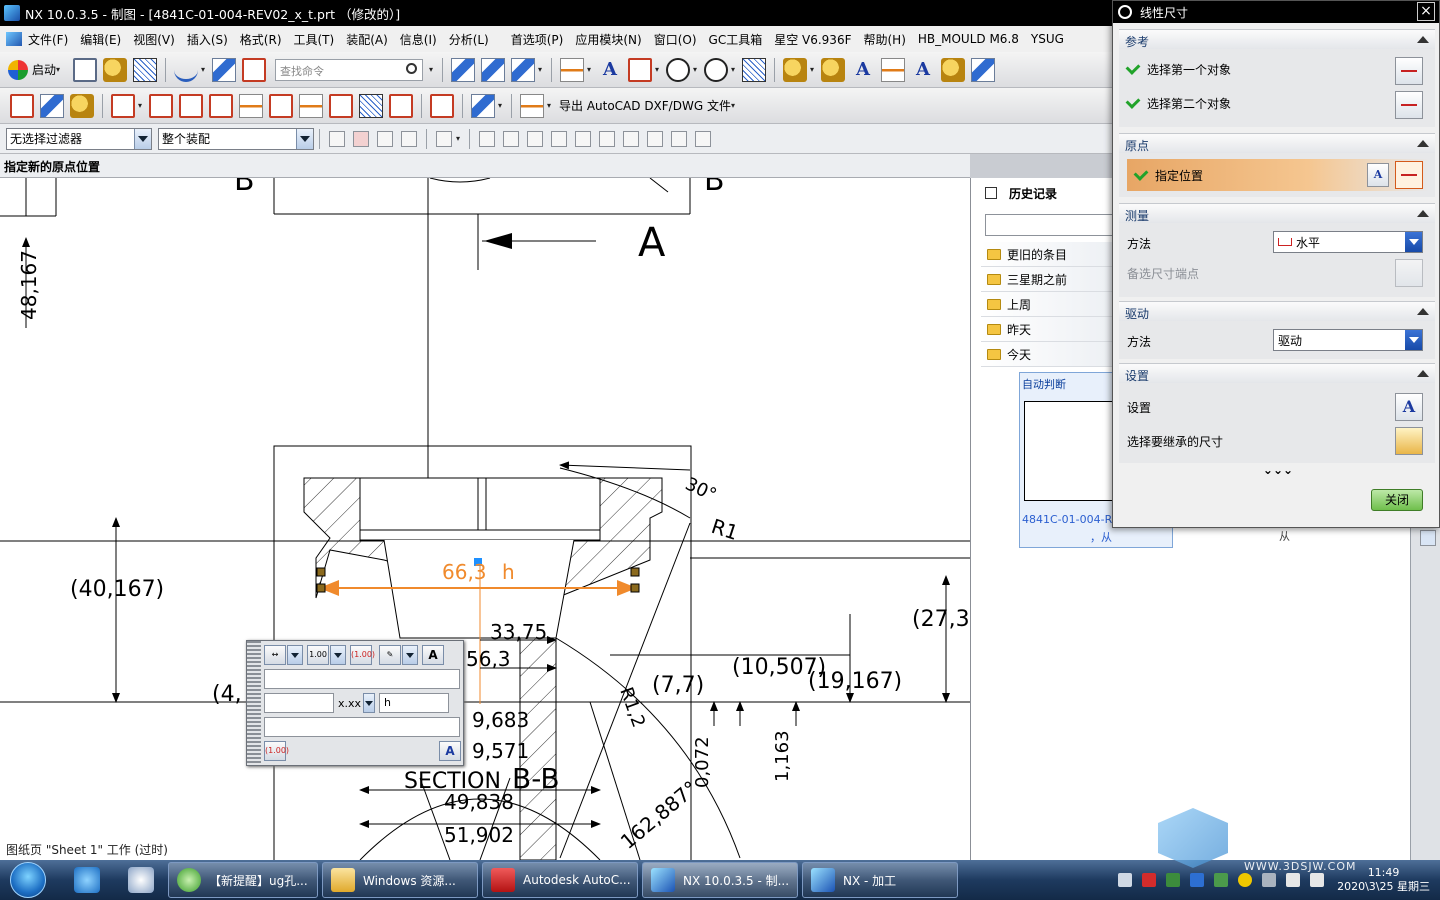 Image resolution: width=1440 pixels, height=900 pixels. I want to click on image-icon, so click(754, 69).